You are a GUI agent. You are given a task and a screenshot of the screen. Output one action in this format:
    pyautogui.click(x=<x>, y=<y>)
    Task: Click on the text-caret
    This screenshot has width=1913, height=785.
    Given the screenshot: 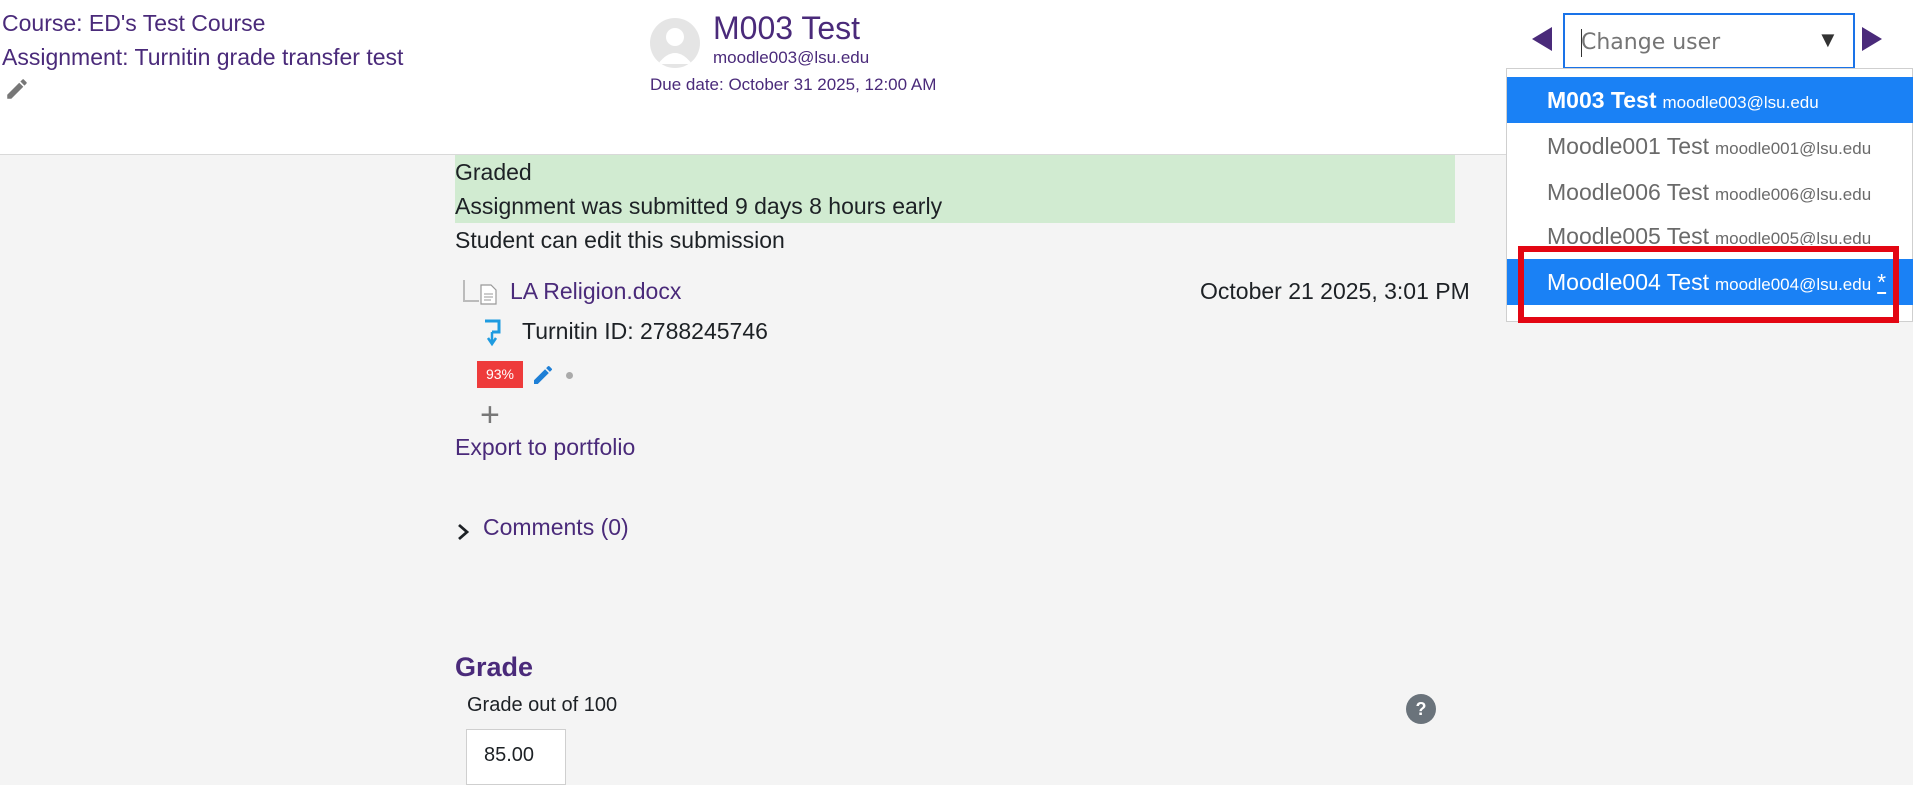 What is the action you would take?
    pyautogui.click(x=1581, y=43)
    